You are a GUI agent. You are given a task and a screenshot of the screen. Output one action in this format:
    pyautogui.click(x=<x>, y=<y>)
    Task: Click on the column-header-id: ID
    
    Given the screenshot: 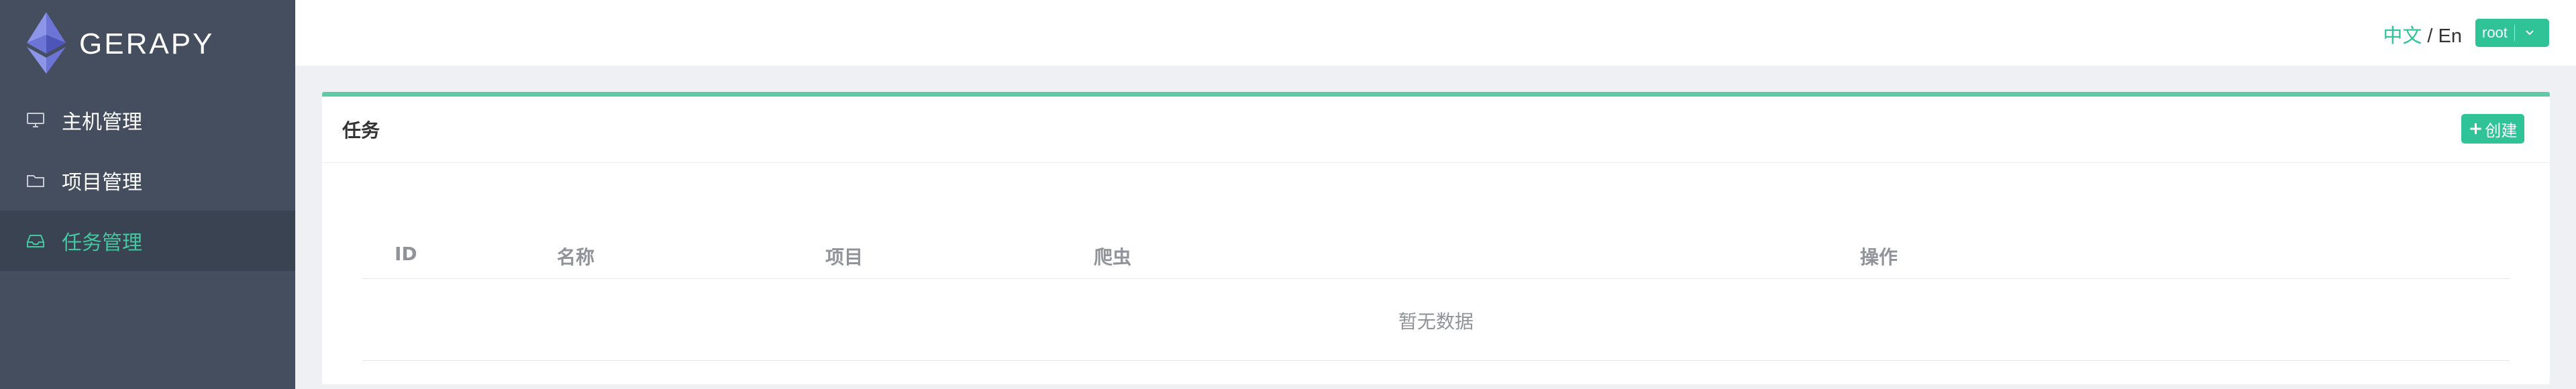 What is the action you would take?
    pyautogui.click(x=406, y=254)
    